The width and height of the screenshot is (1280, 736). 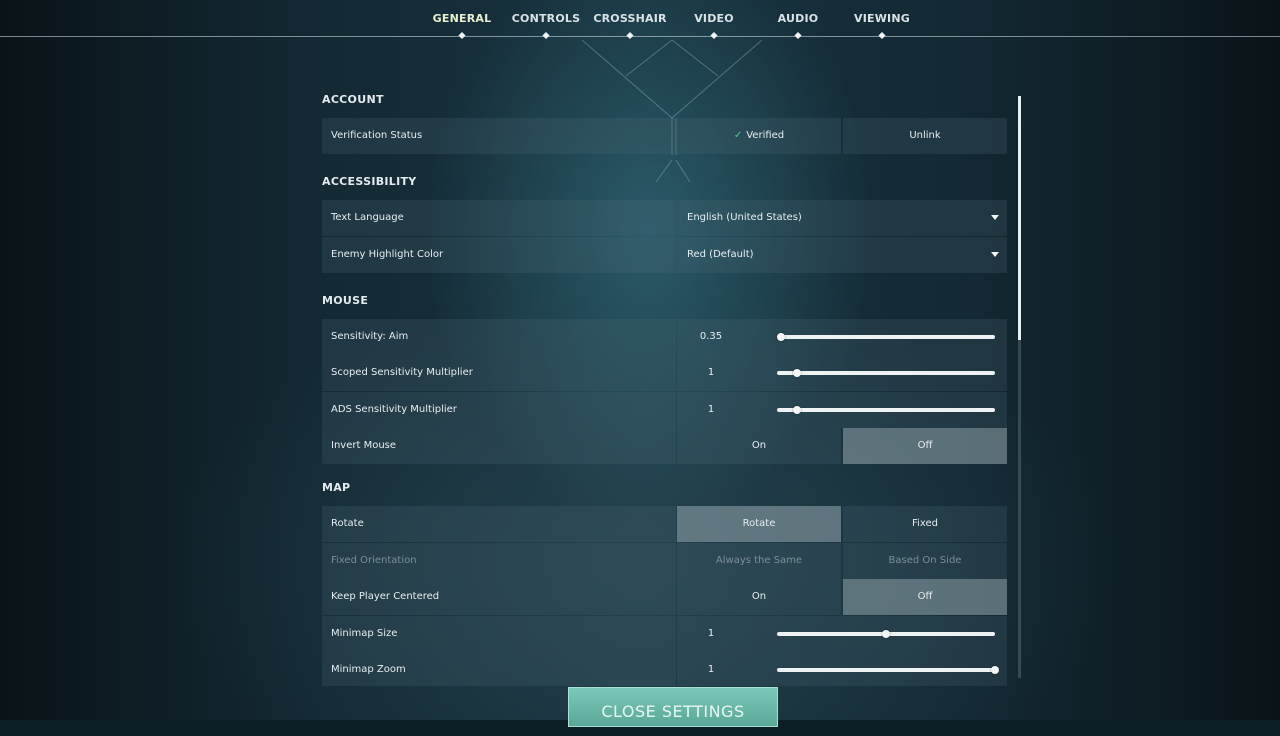 I want to click on text-language-label: Text Language, so click(x=367, y=217).